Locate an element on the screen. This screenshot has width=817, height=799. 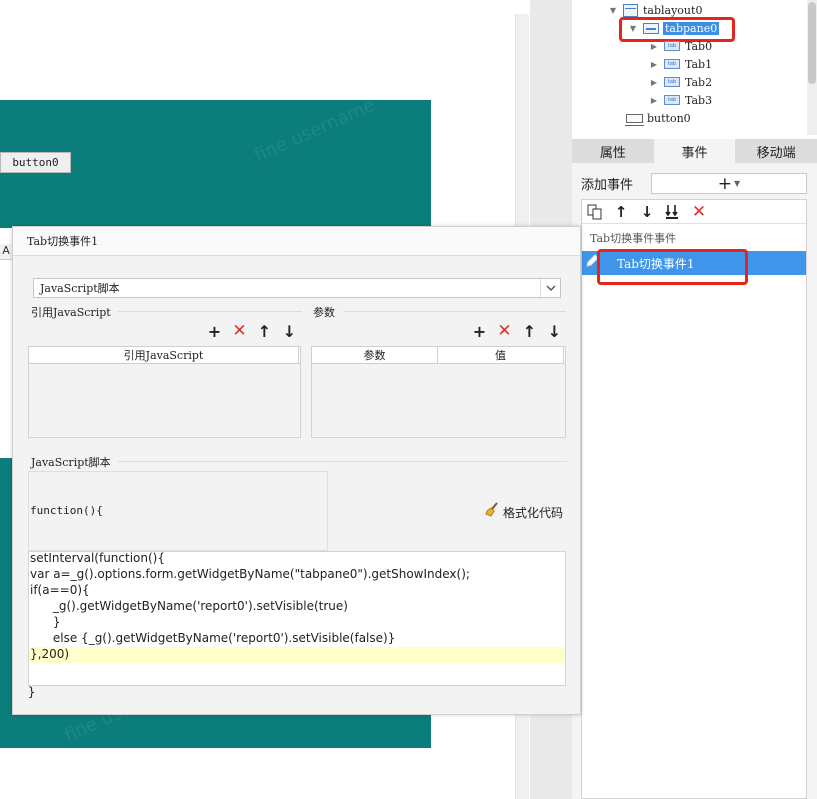
ref-js-table-header: 引用JavaScript is located at coordinates (164, 355).